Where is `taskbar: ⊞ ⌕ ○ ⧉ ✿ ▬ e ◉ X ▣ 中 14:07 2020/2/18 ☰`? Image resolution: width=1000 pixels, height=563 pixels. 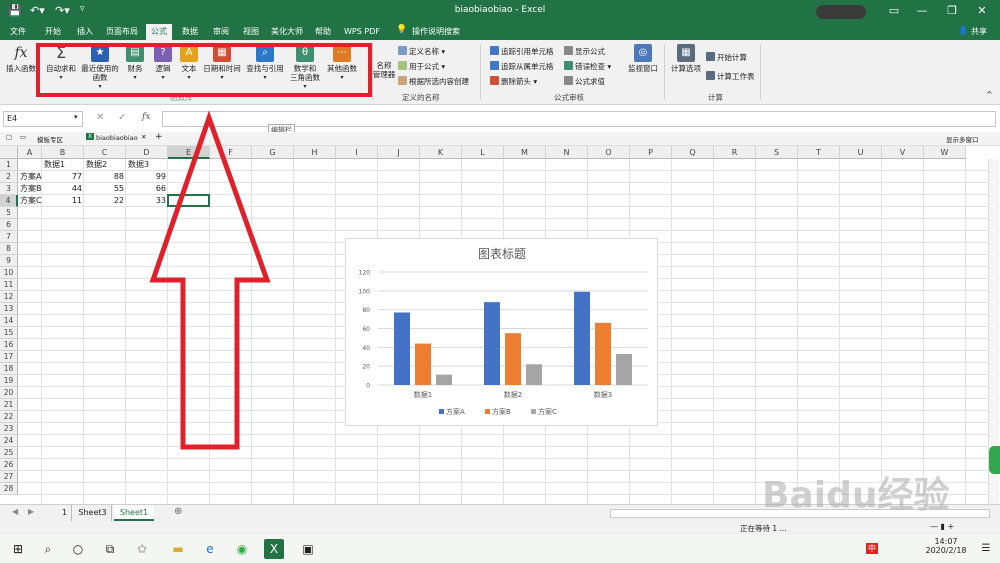
taskbar: ⊞ ⌕ ○ ⧉ ✿ ▬ e ◉ X ▣ 中 14:07 2020/2/18 ☰ is located at coordinates (500, 549).